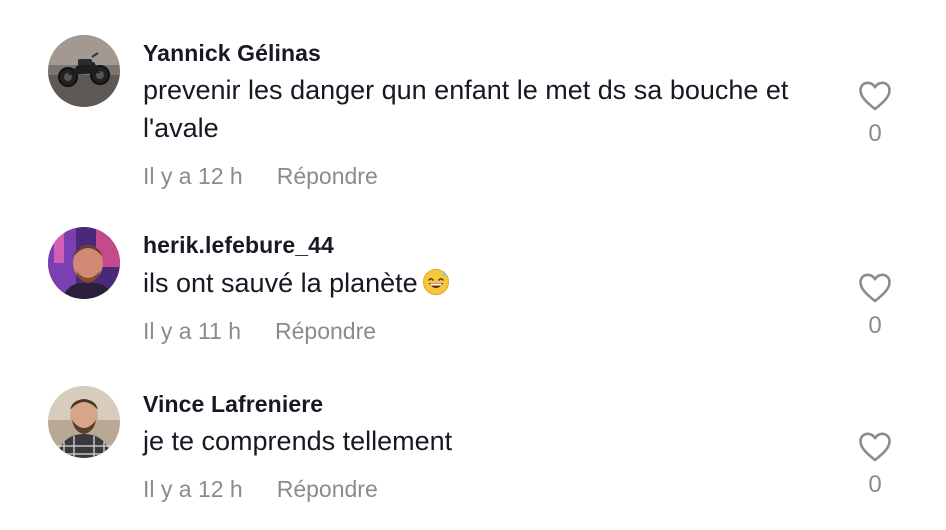 This screenshot has width=946, height=530. I want to click on avatar-man-plaid-shirt-icon, so click(84, 422).